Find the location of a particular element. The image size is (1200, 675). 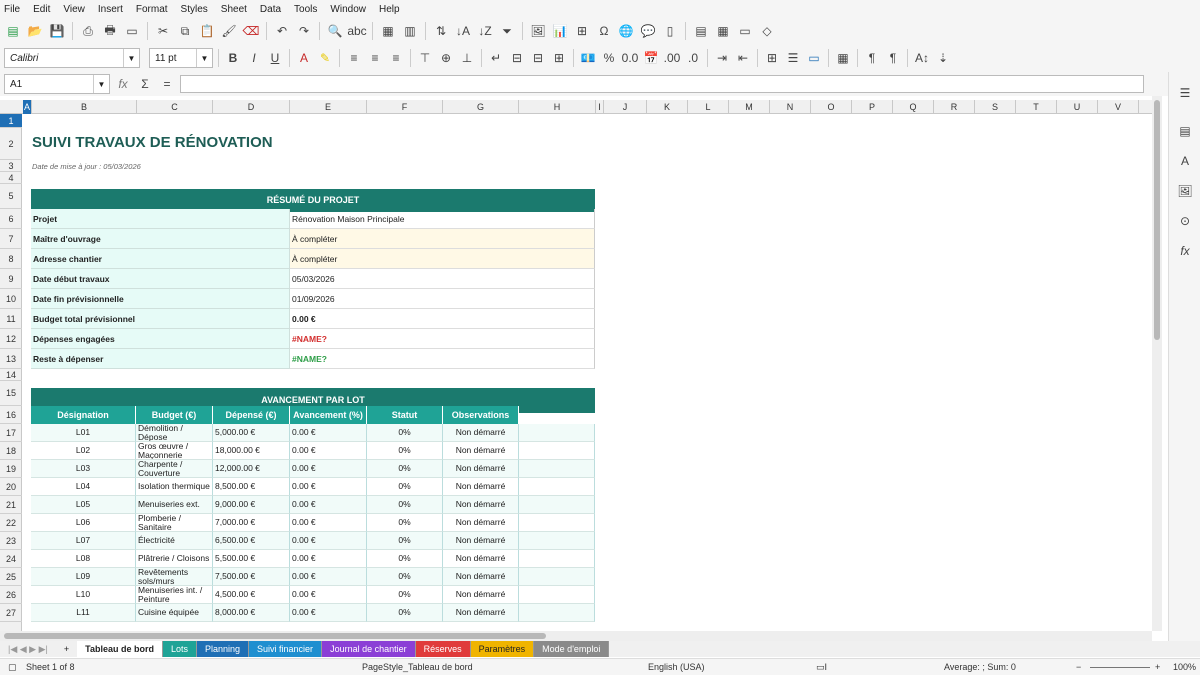

column-header-f: F is located at coordinates (405, 107).